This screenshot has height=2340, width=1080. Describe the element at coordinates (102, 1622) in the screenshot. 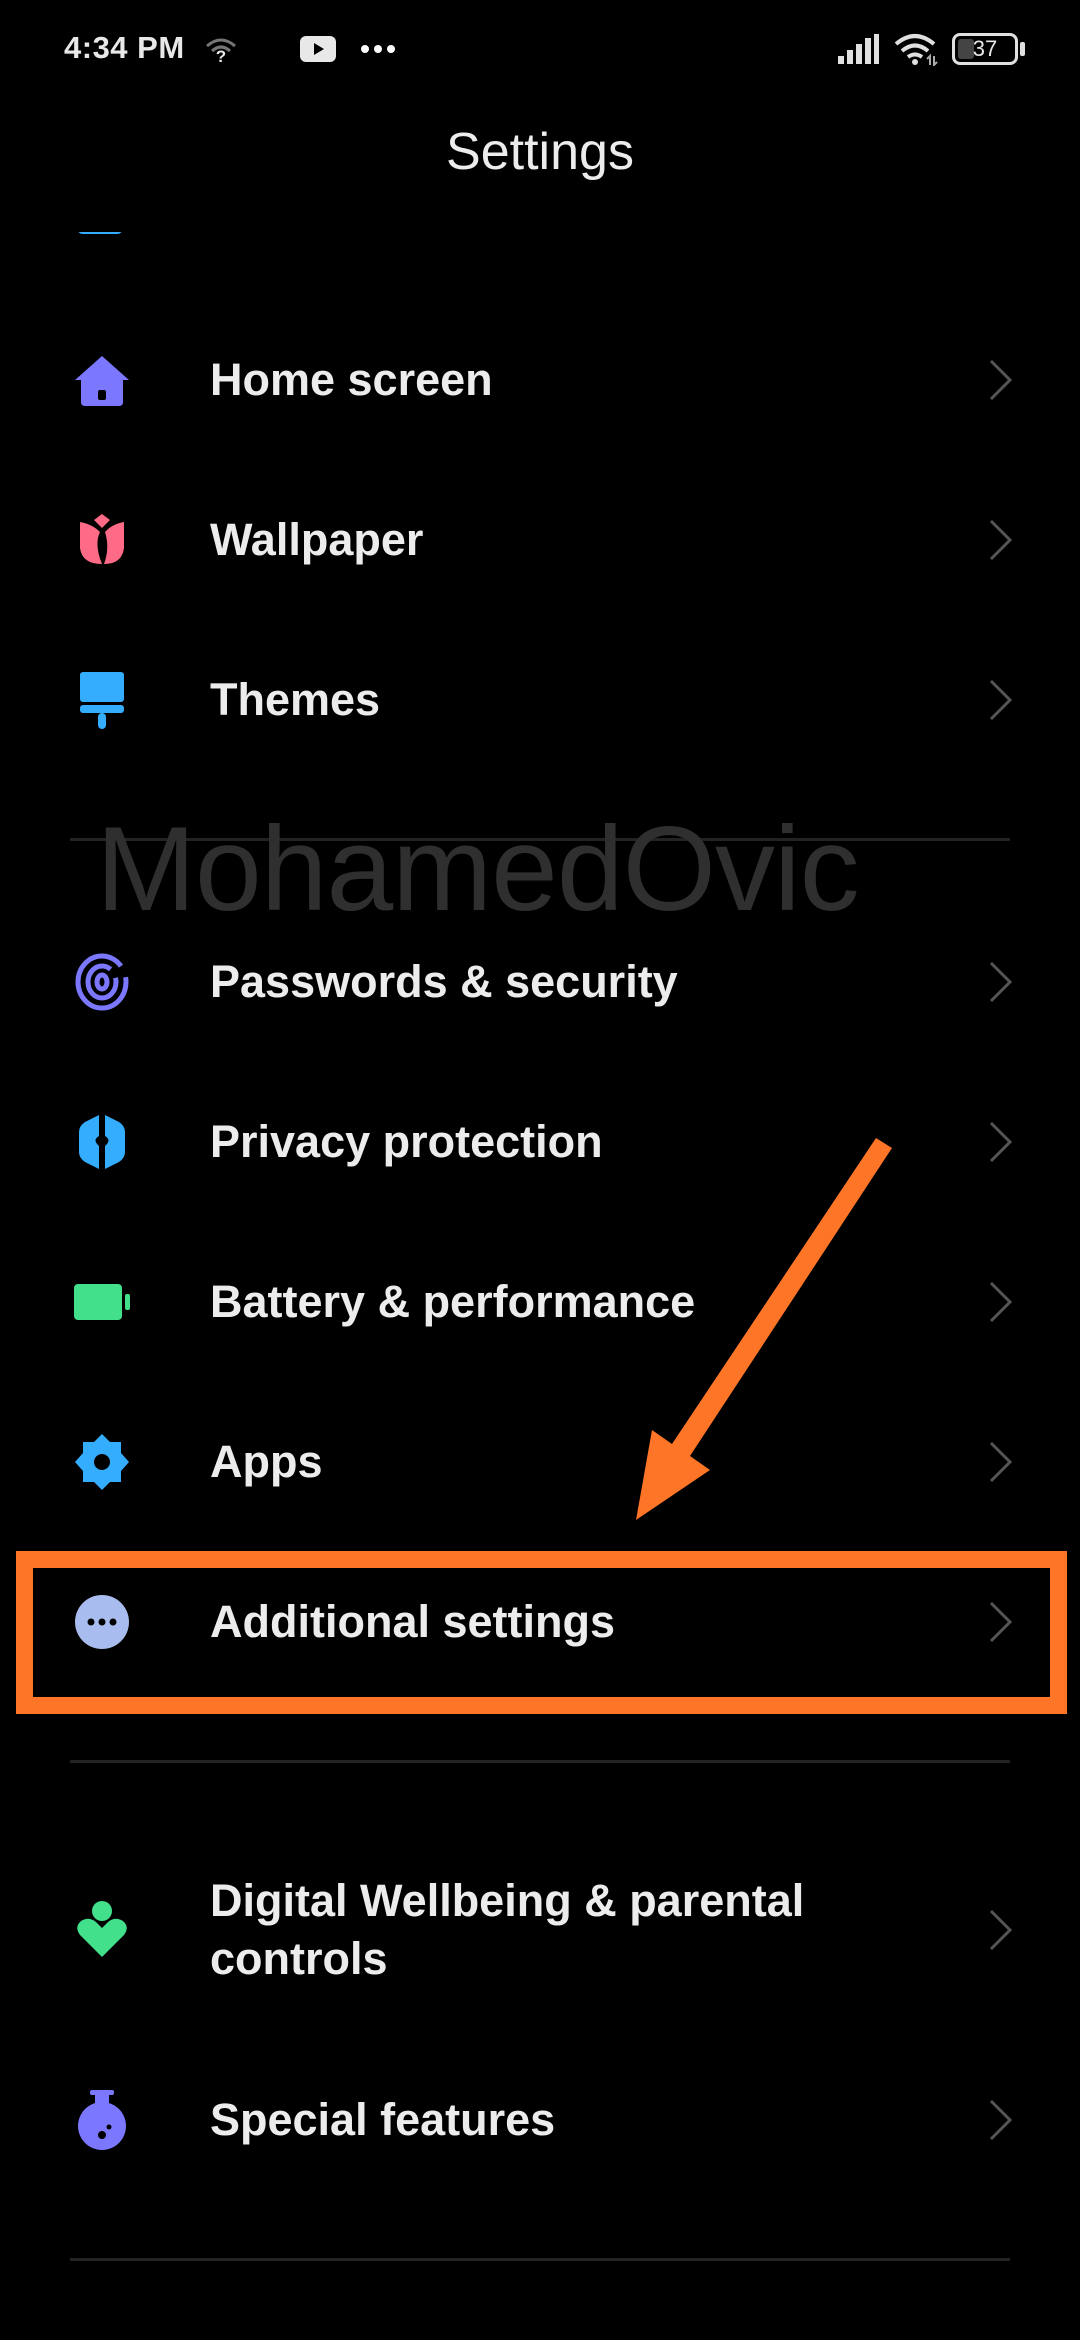

I see `more-dots-icon` at that location.